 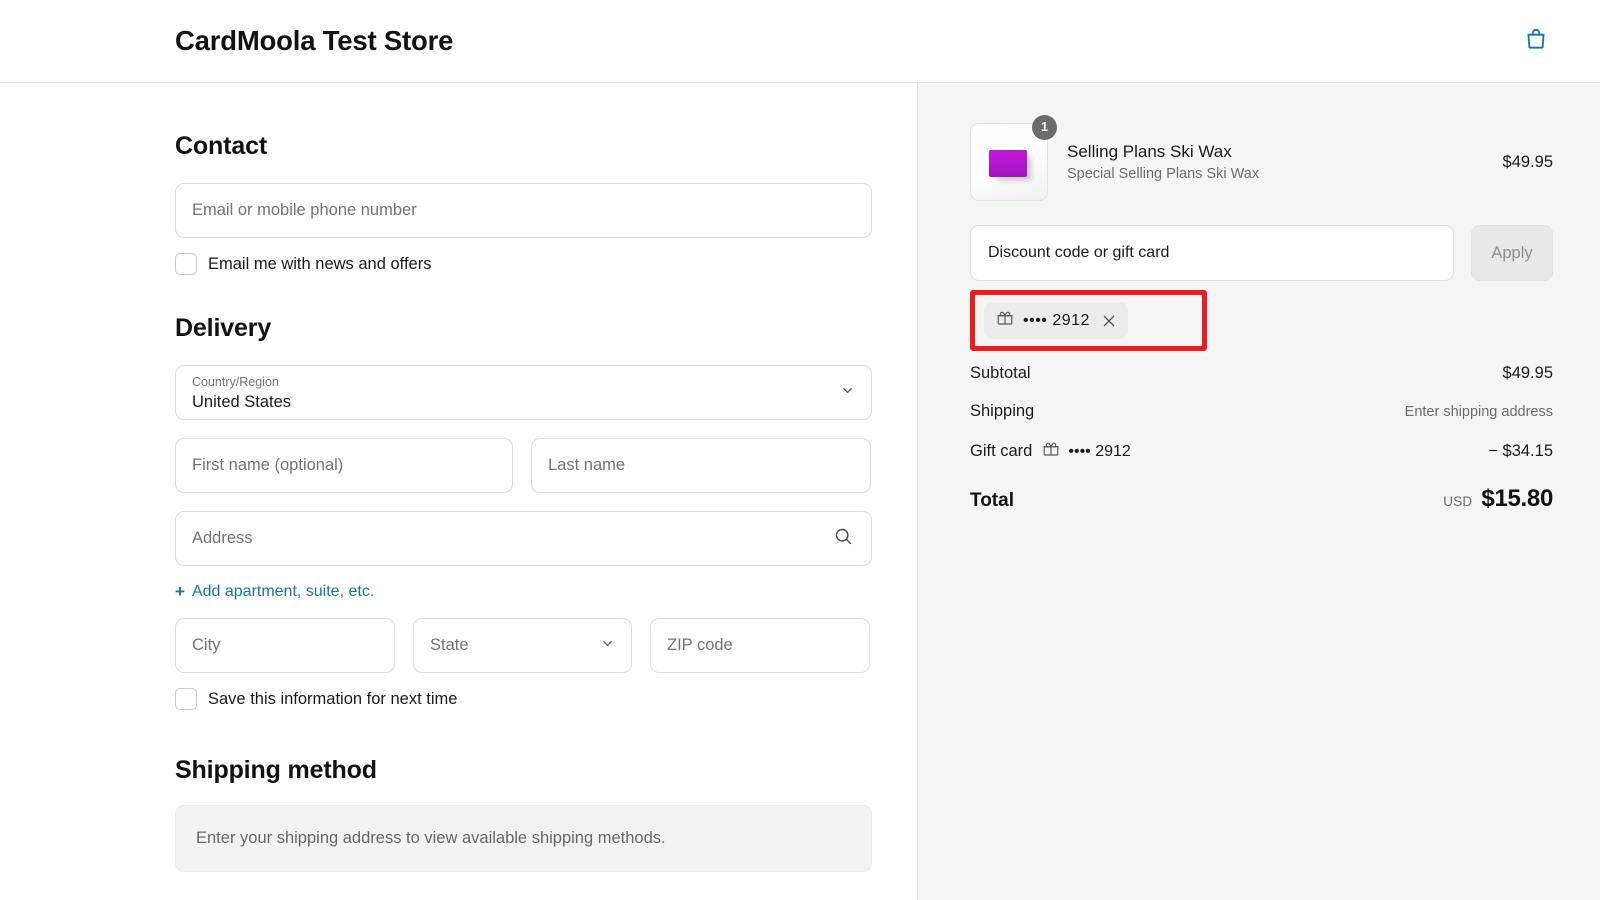 I want to click on city-field: City, so click(x=285, y=645).